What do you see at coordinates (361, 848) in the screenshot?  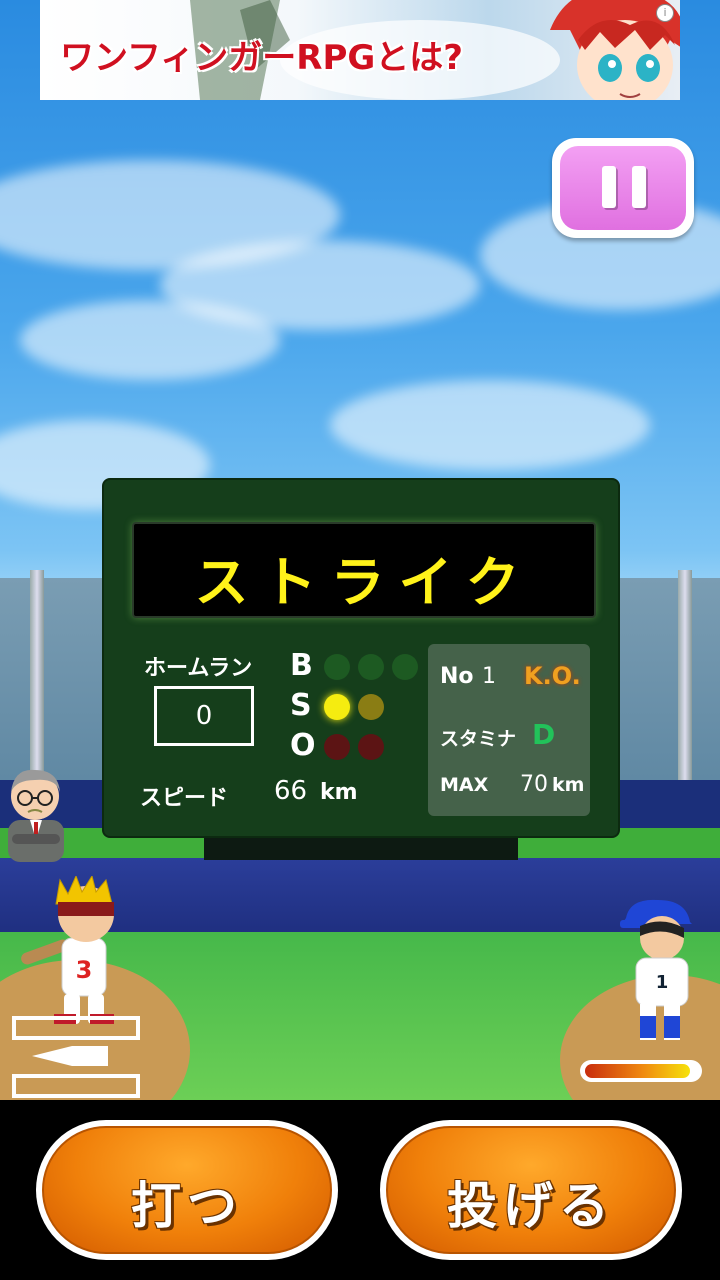 I see `scoreboard-base` at bounding box center [361, 848].